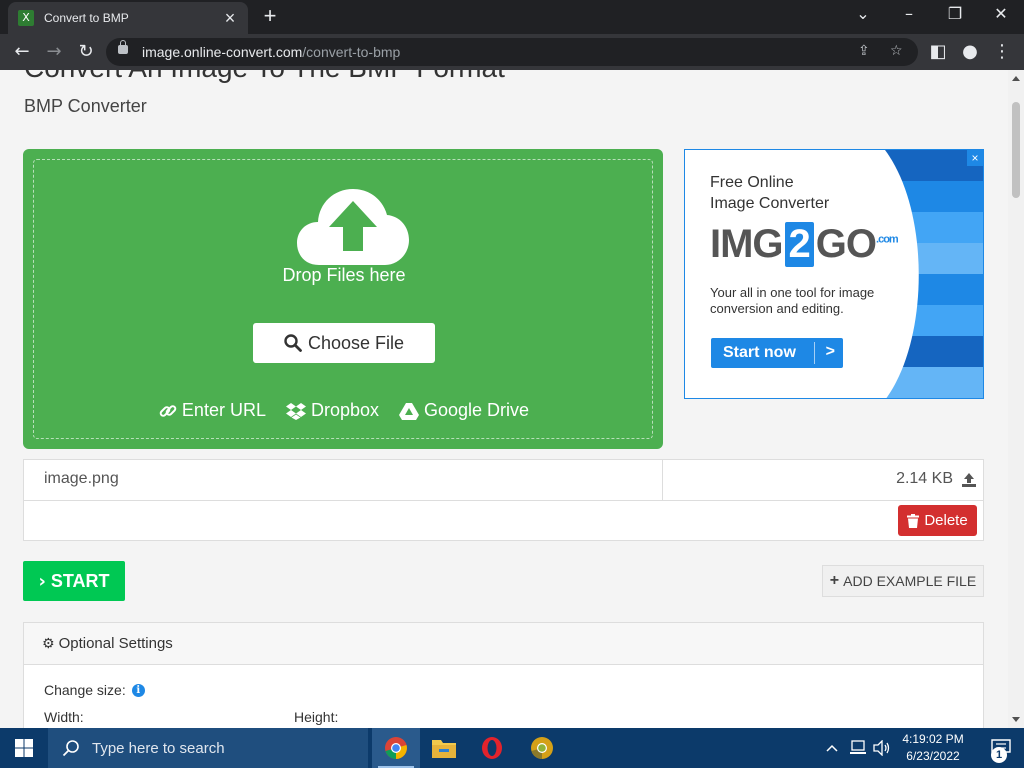  I want to click on tab-convert-to-bmp: X Convert to BMP ×, so click(128, 18).